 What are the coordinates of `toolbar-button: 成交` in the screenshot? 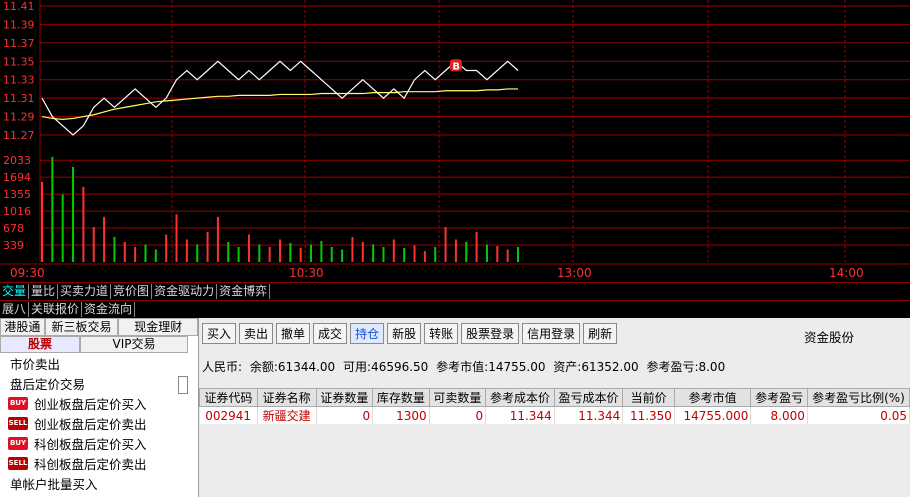 It's located at (330, 333).